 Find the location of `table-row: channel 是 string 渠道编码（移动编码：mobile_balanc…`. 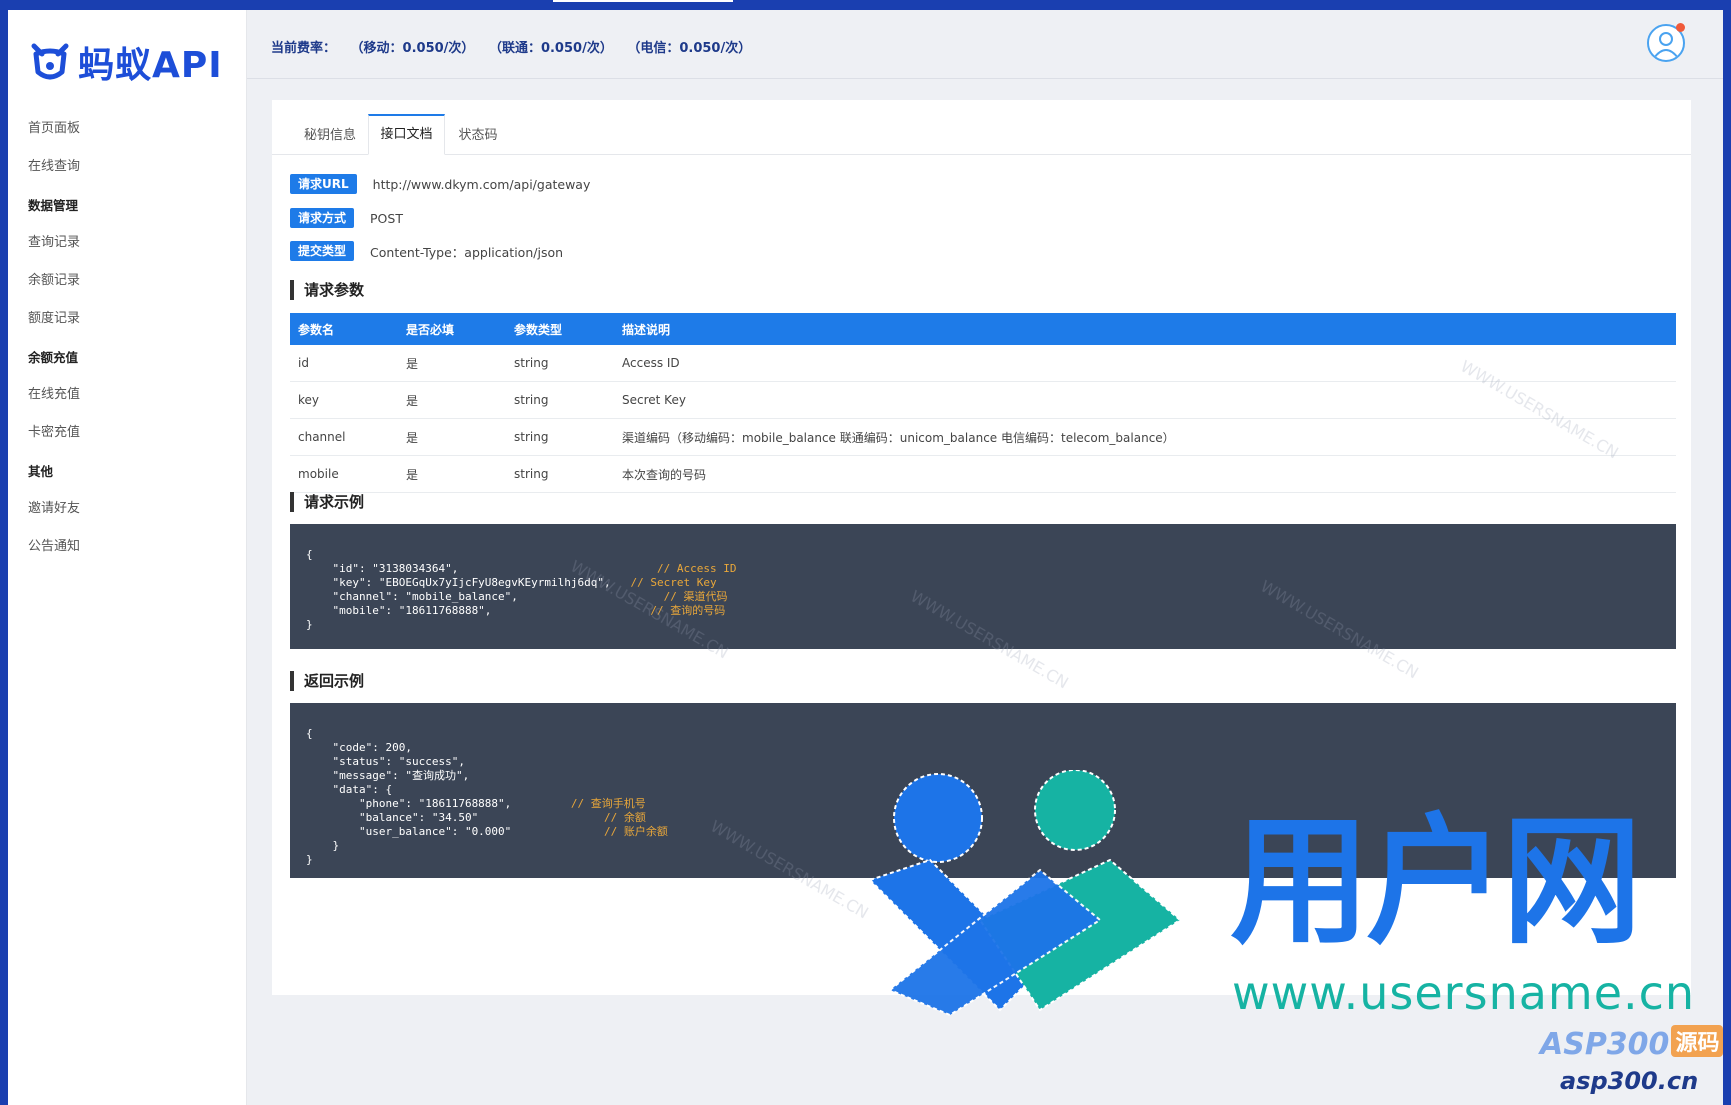

table-row: channel 是 string 渠道编码（移动编码：mobile_balanc… is located at coordinates (983, 437).